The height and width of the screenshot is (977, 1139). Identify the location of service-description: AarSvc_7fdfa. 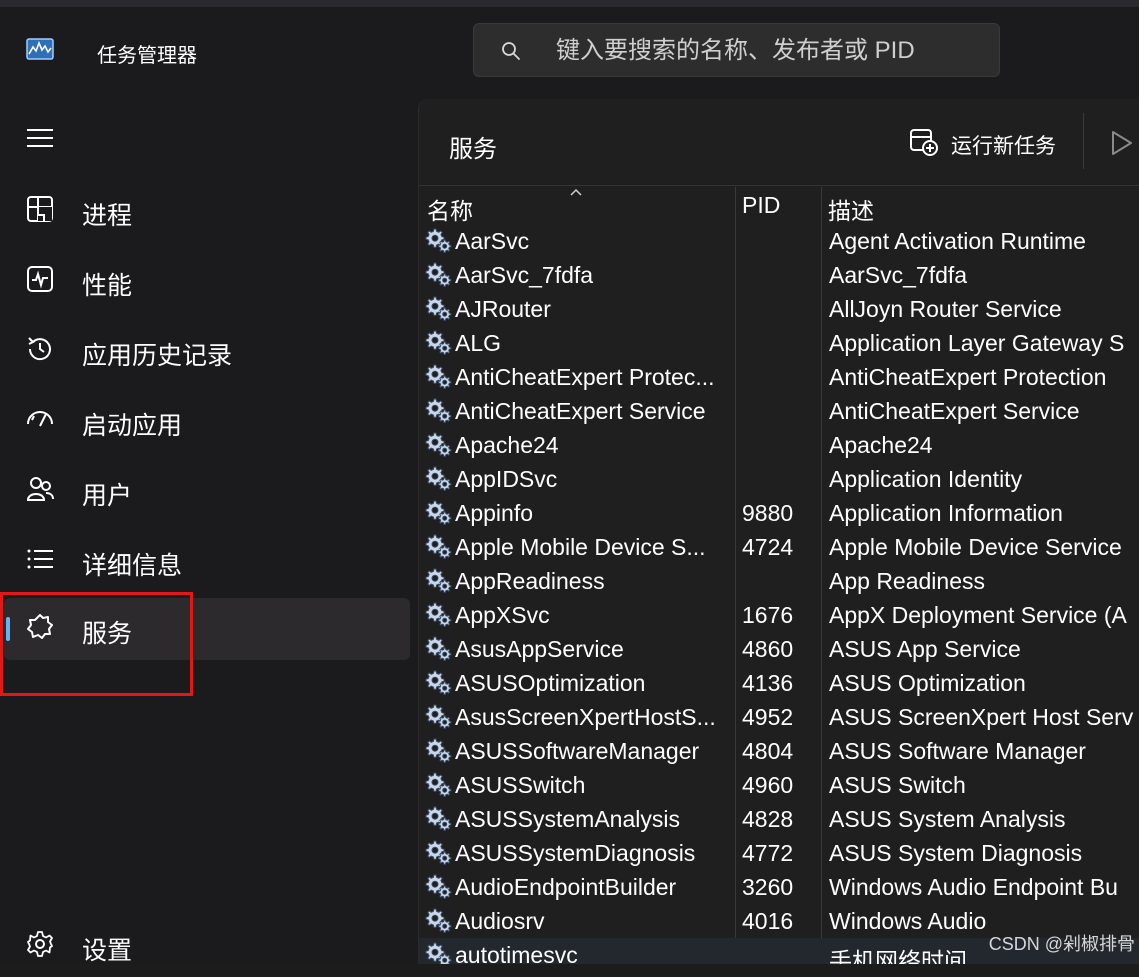
(898, 275).